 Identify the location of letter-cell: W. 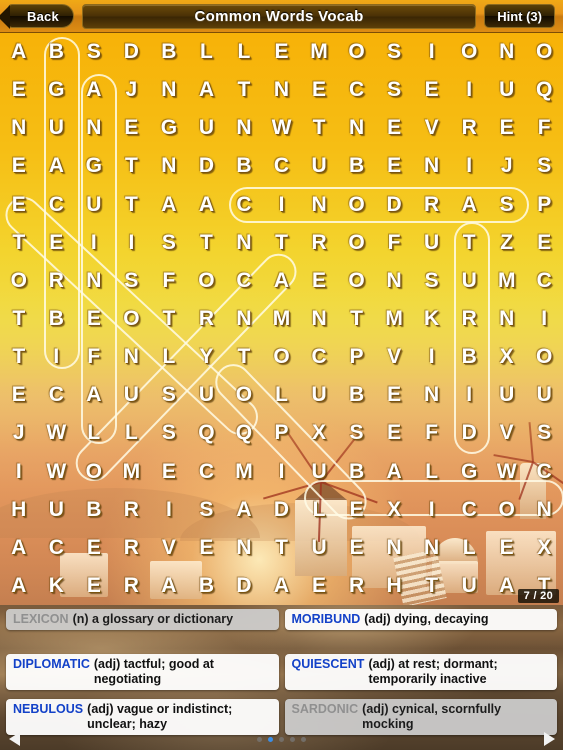
(282, 128).